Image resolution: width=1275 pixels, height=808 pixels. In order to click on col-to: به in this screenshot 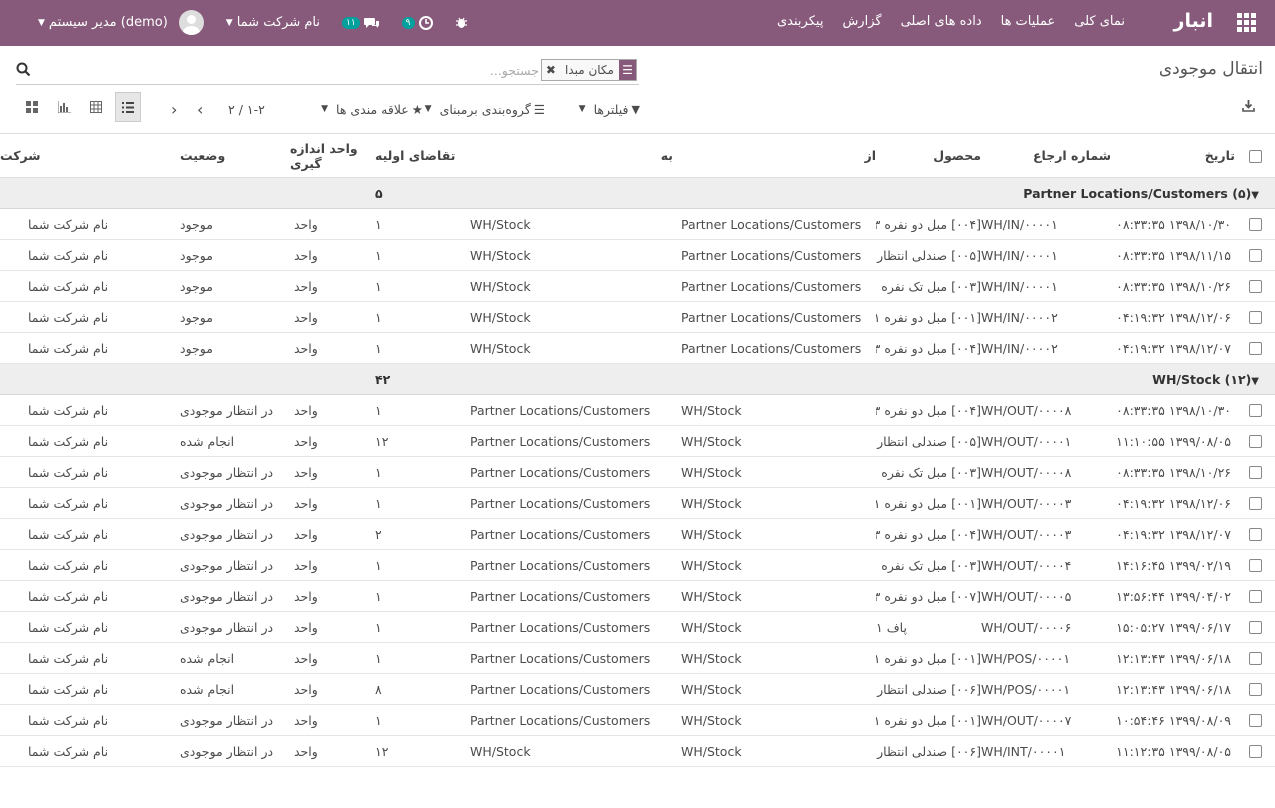, I will do `click(571, 155)`.